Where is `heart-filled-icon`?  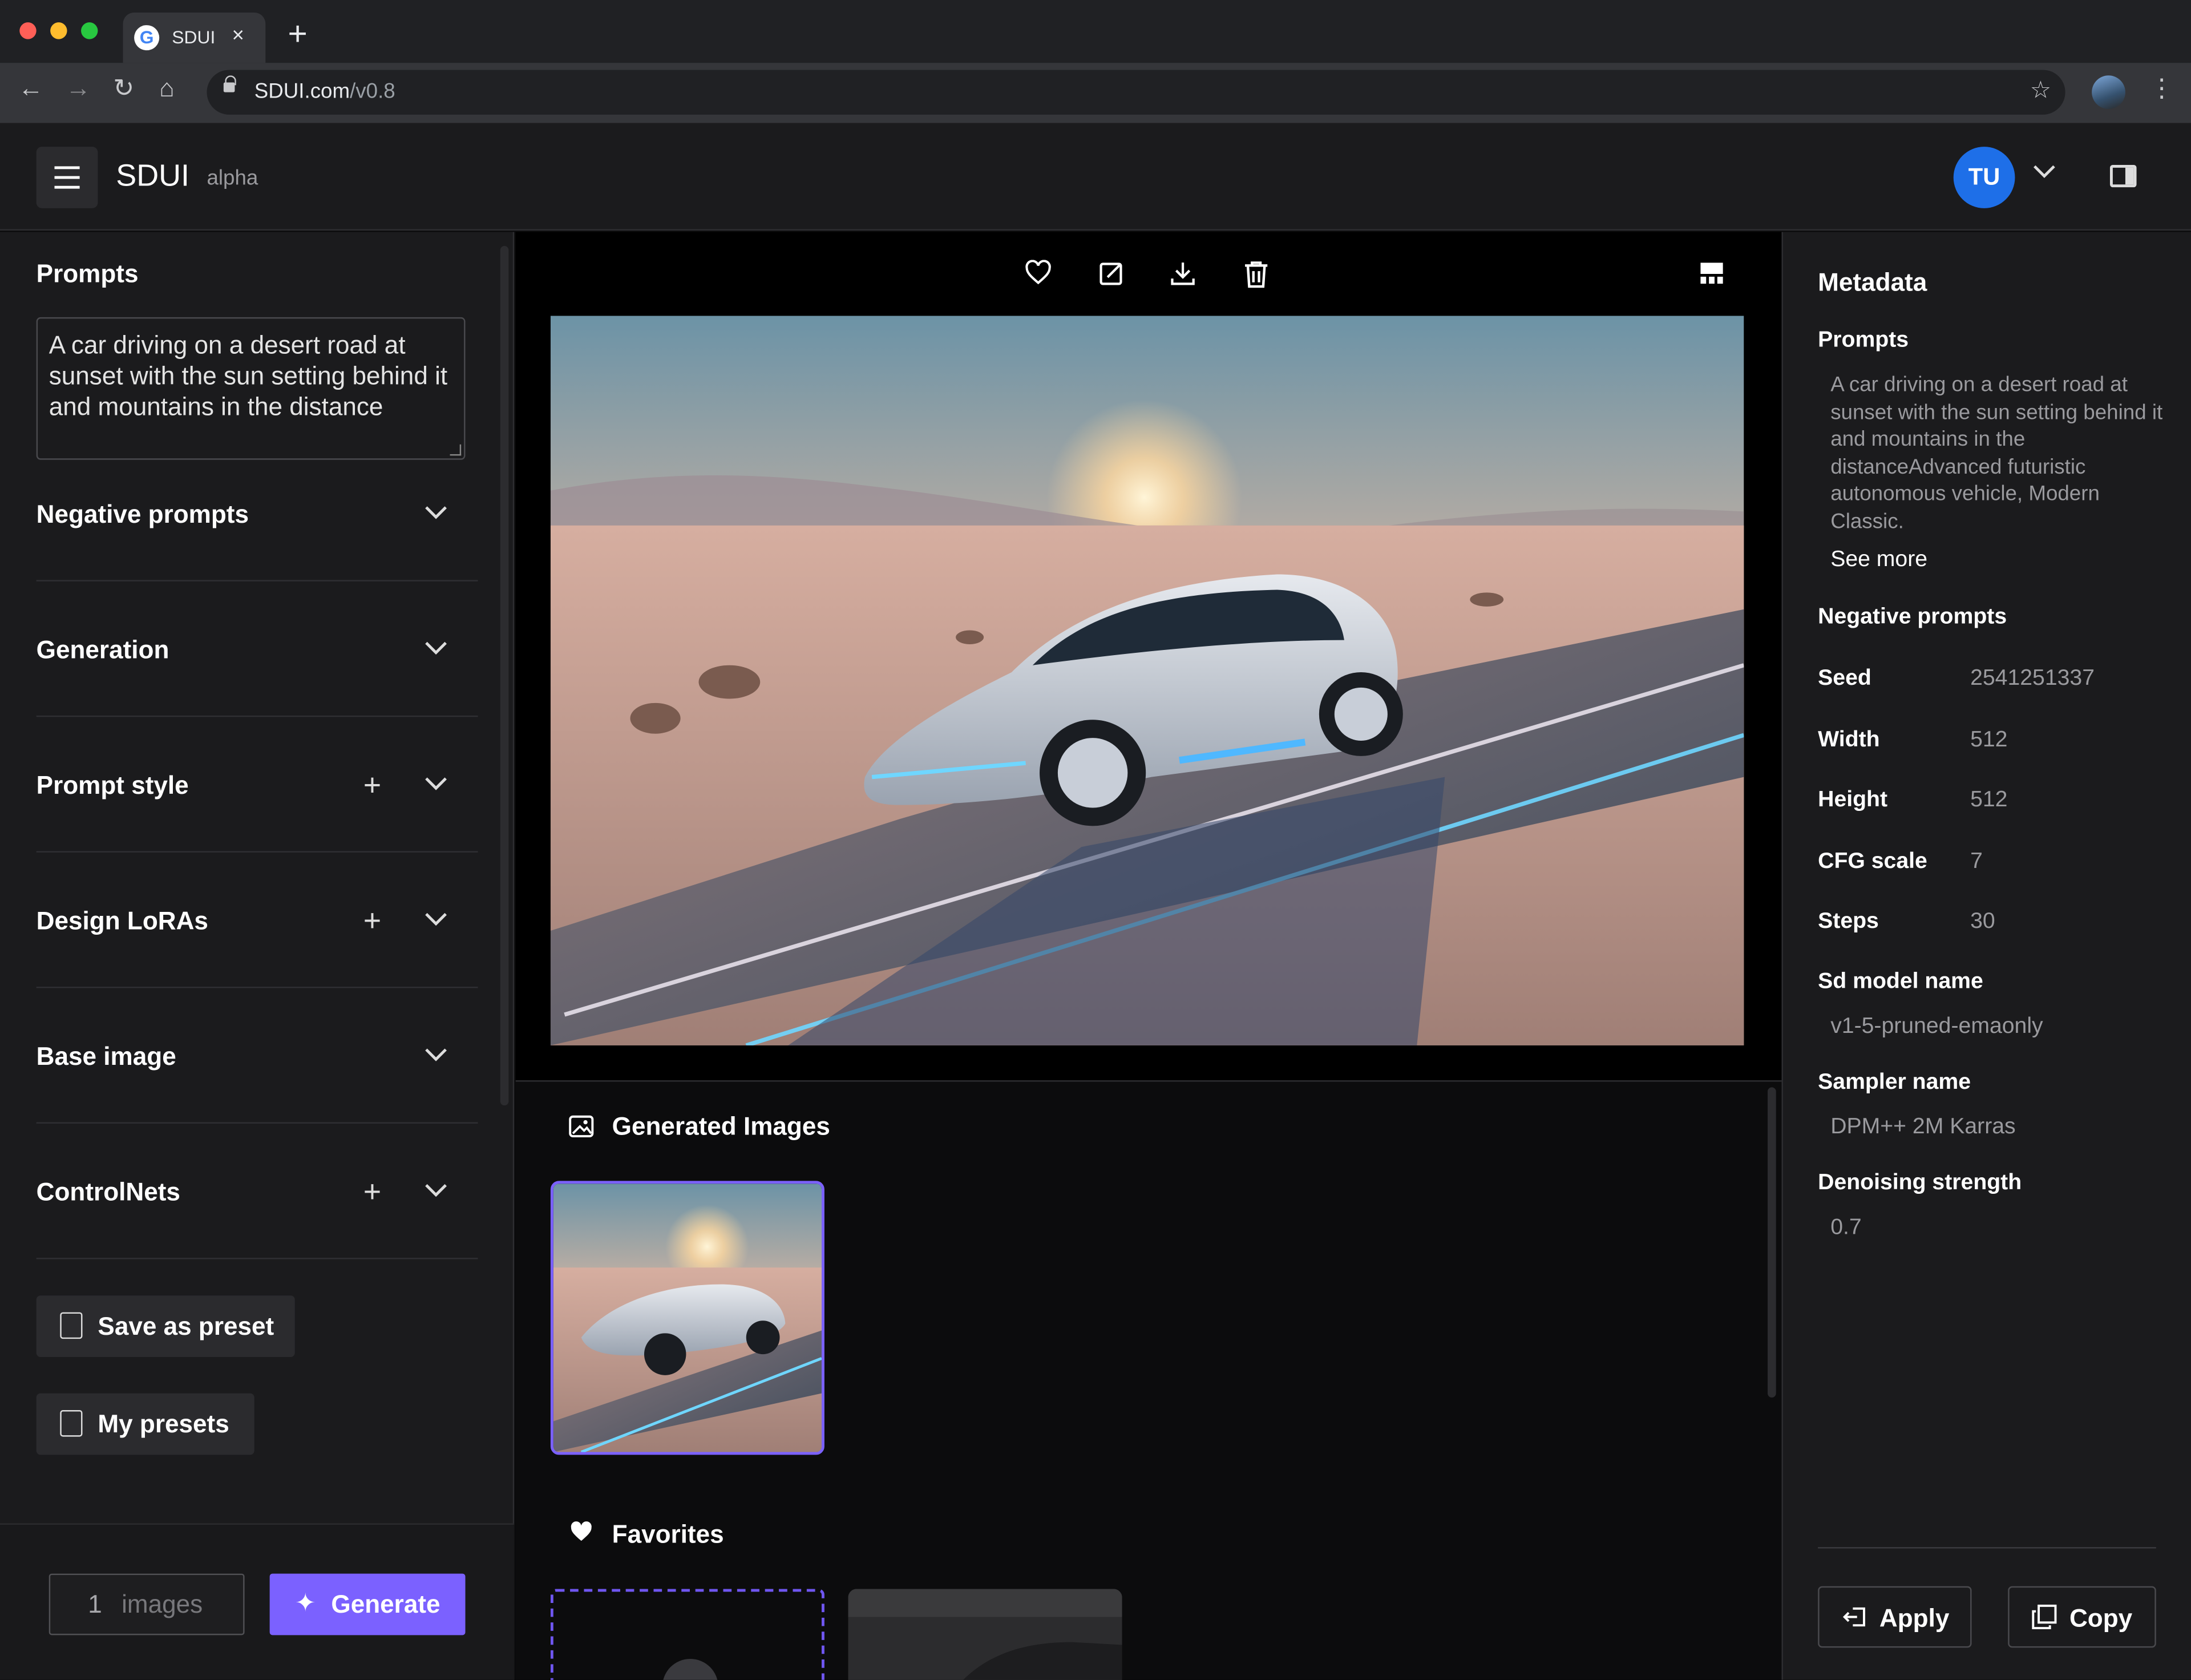
heart-filled-icon is located at coordinates (581, 1531).